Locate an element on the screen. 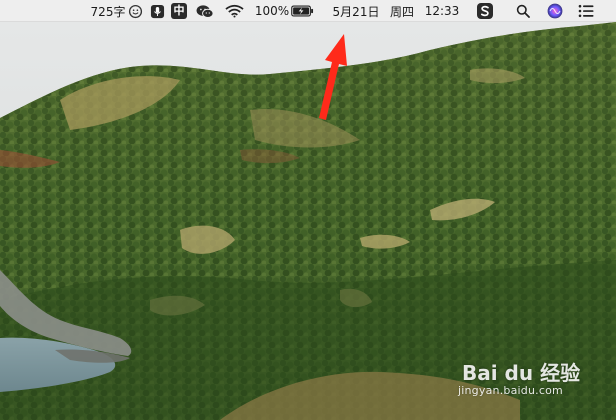 This screenshot has height=420, width=616. notification-center-icon is located at coordinates (586, 11).